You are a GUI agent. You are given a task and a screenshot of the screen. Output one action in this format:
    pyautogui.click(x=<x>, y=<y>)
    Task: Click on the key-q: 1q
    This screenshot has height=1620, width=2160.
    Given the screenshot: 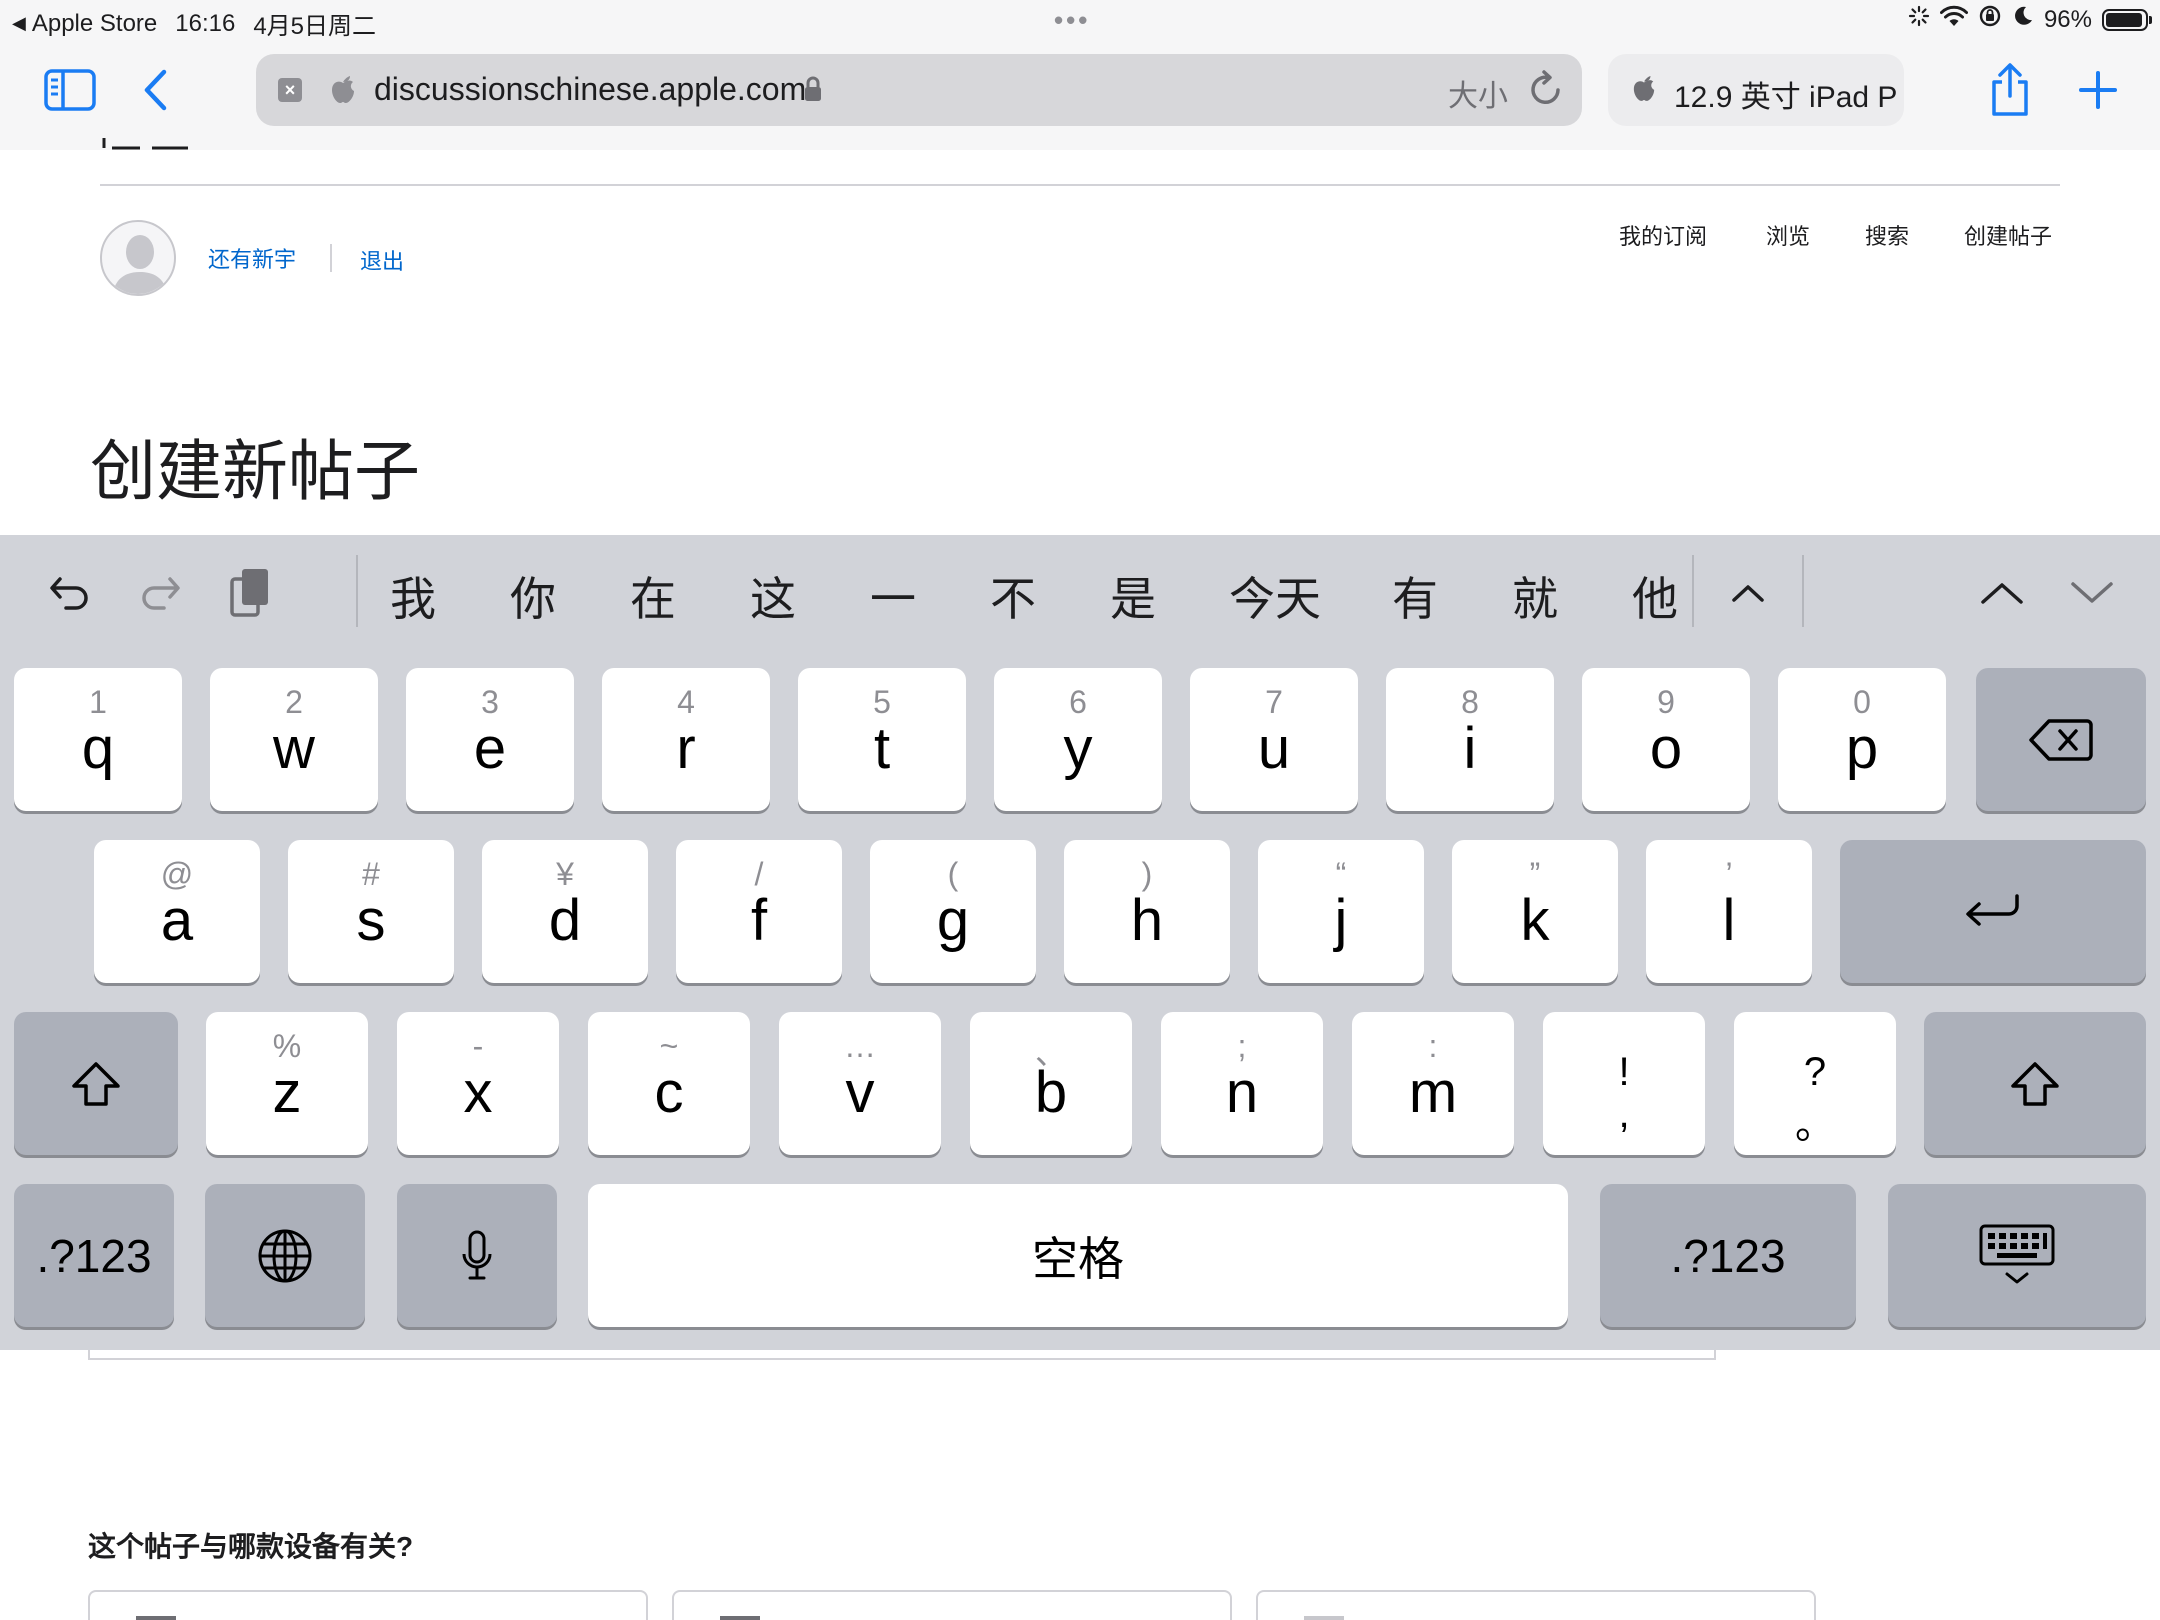 What is the action you would take?
    pyautogui.click(x=98, y=739)
    